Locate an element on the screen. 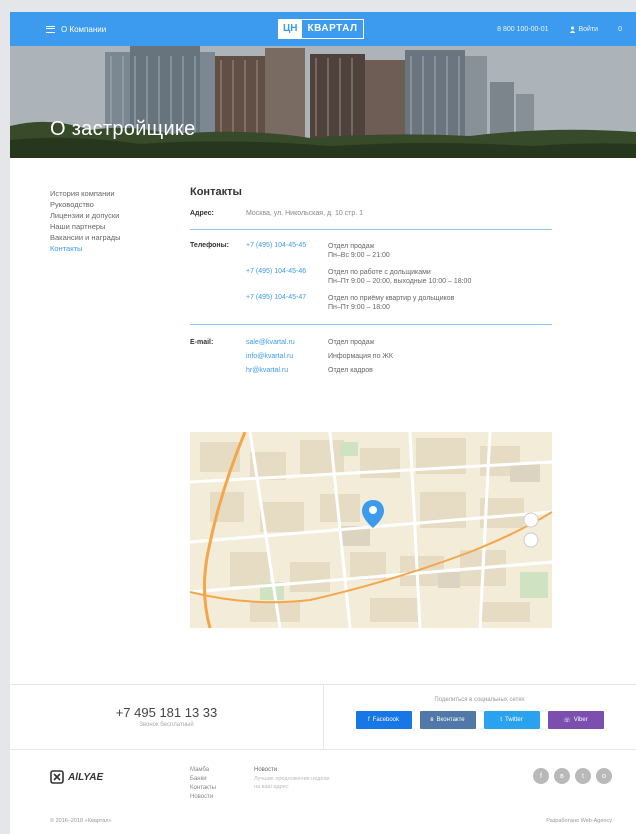  phone-desc: Отдел продаж is located at coordinates (351, 246).